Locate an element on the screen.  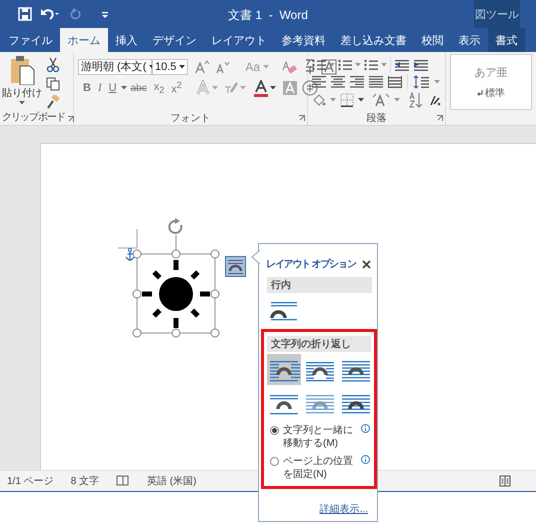
style-gallery: あア亜 標準 is located at coordinates (491, 82).